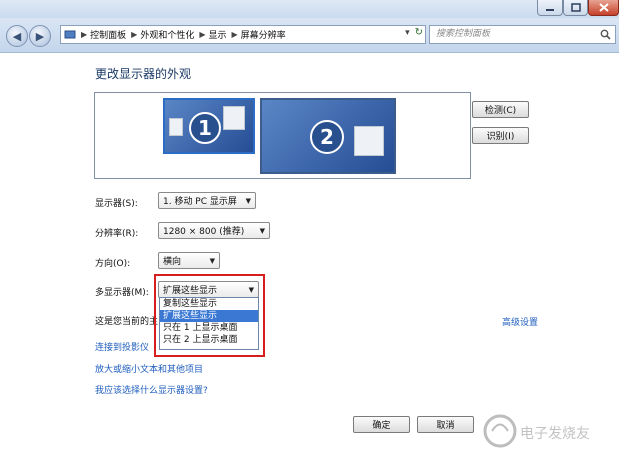  Describe the element at coordinates (522, 34) in the screenshot. I see `search-input: 搜索控制面板` at that location.